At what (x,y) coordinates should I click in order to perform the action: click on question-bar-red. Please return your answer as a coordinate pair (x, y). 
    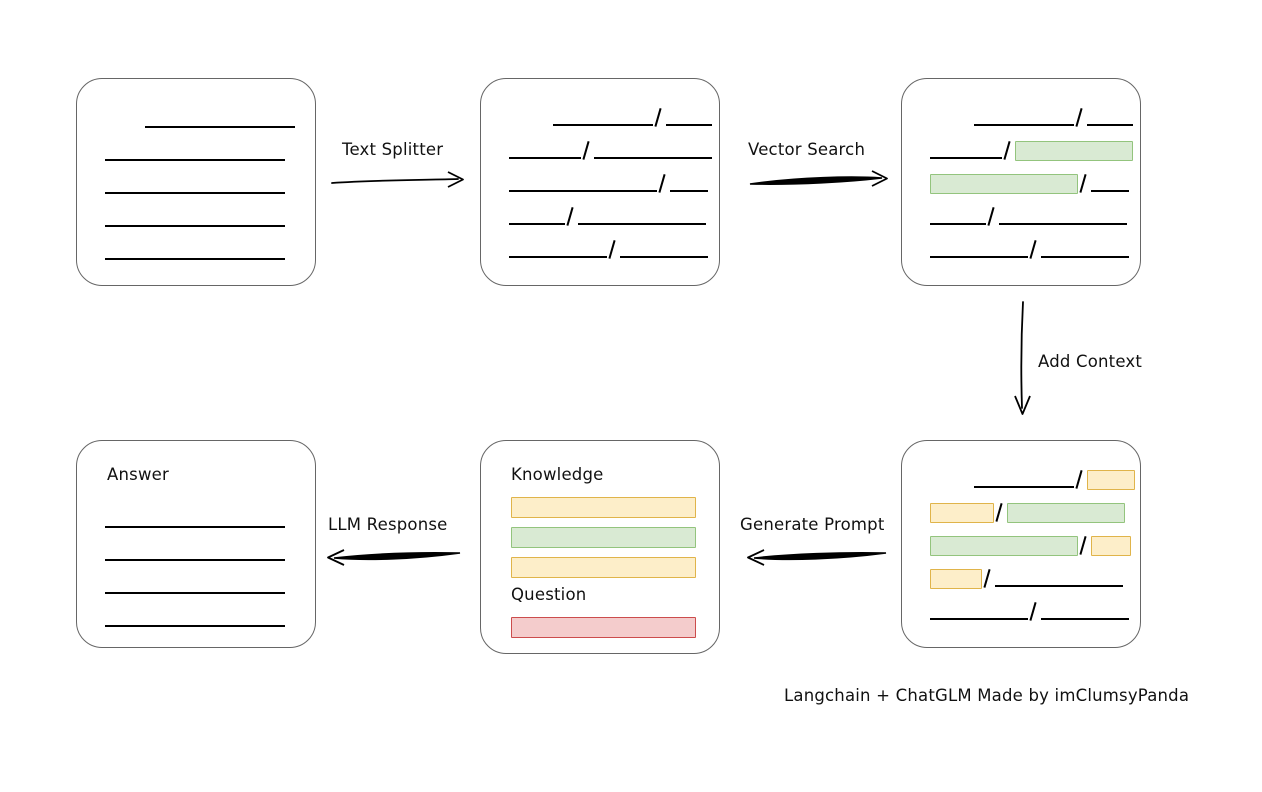
    Looking at the image, I should click on (603, 627).